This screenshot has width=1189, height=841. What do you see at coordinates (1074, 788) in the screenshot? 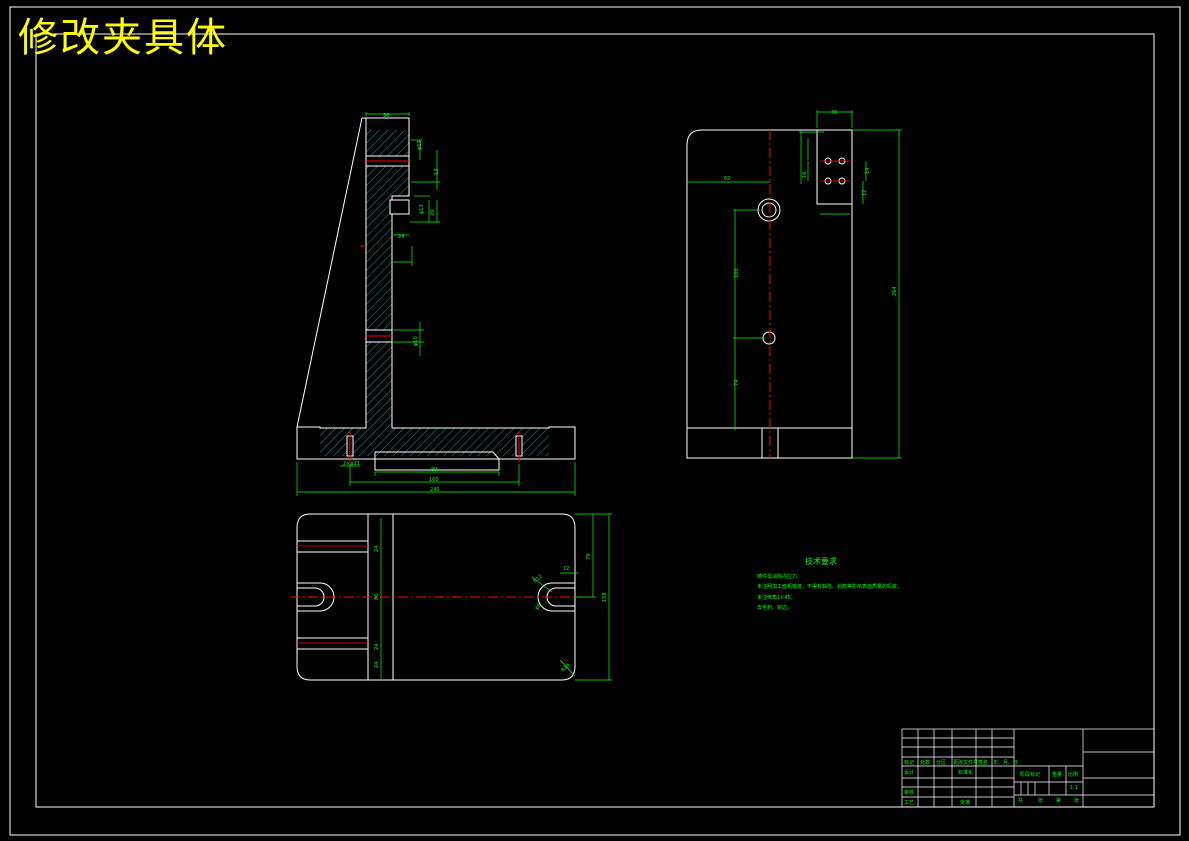
I see `title-block-scale-value: 1:1` at bounding box center [1074, 788].